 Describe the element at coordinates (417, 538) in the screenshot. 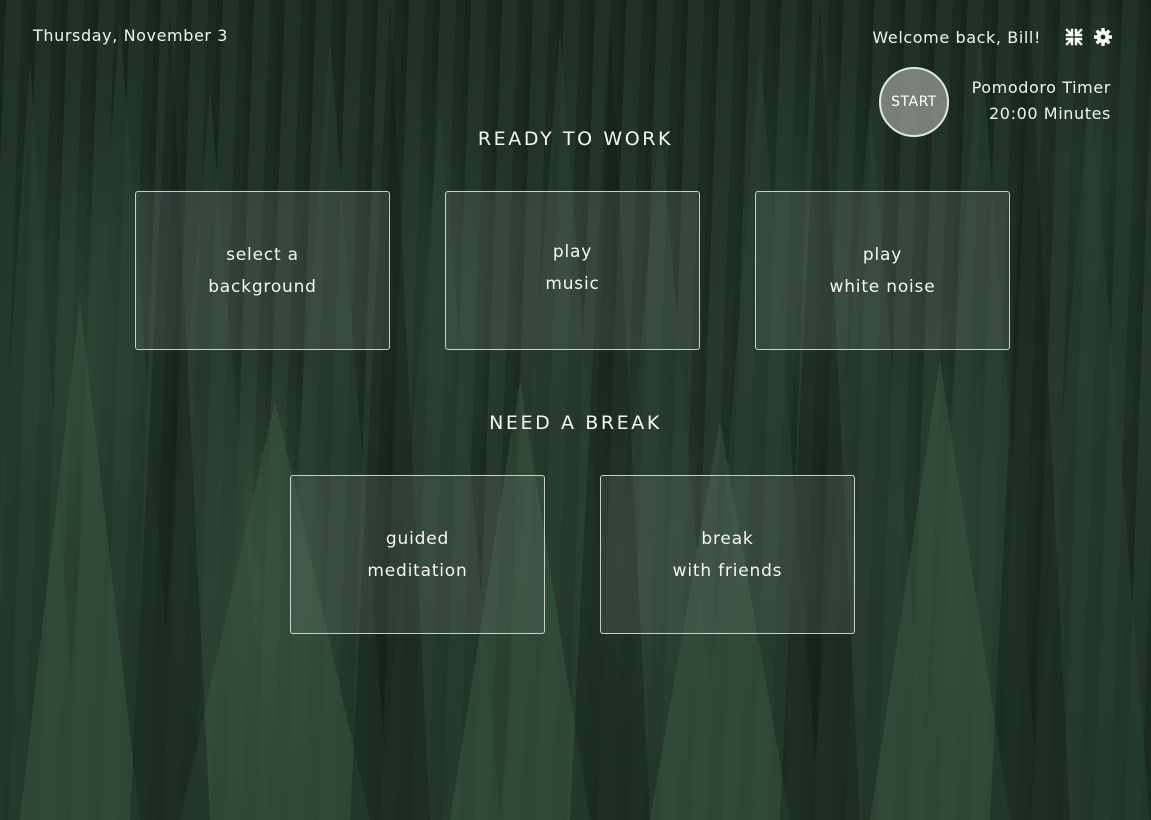

I see `card-label-line: guided` at that location.